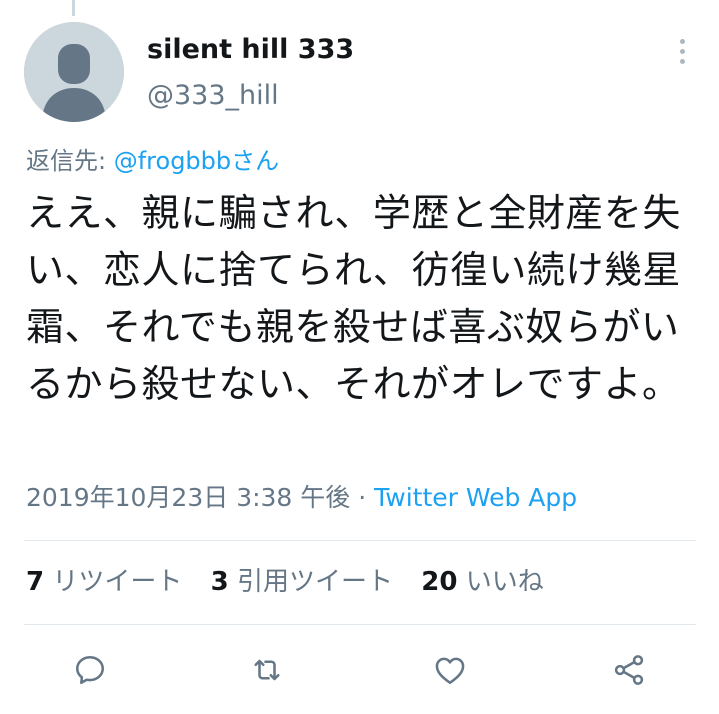 The image size is (719, 714). Describe the element at coordinates (504, 582) in the screenshot. I see `likes-label: いいね` at that location.